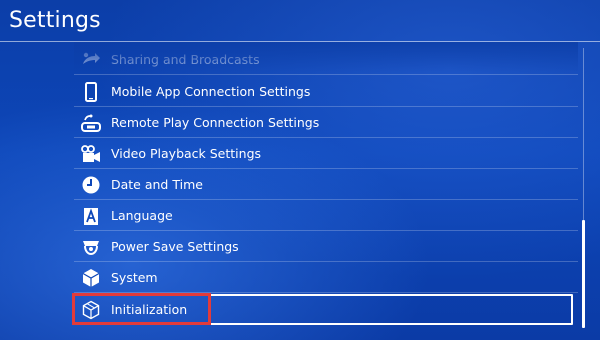  I want to click on language-icon, so click(91, 216).